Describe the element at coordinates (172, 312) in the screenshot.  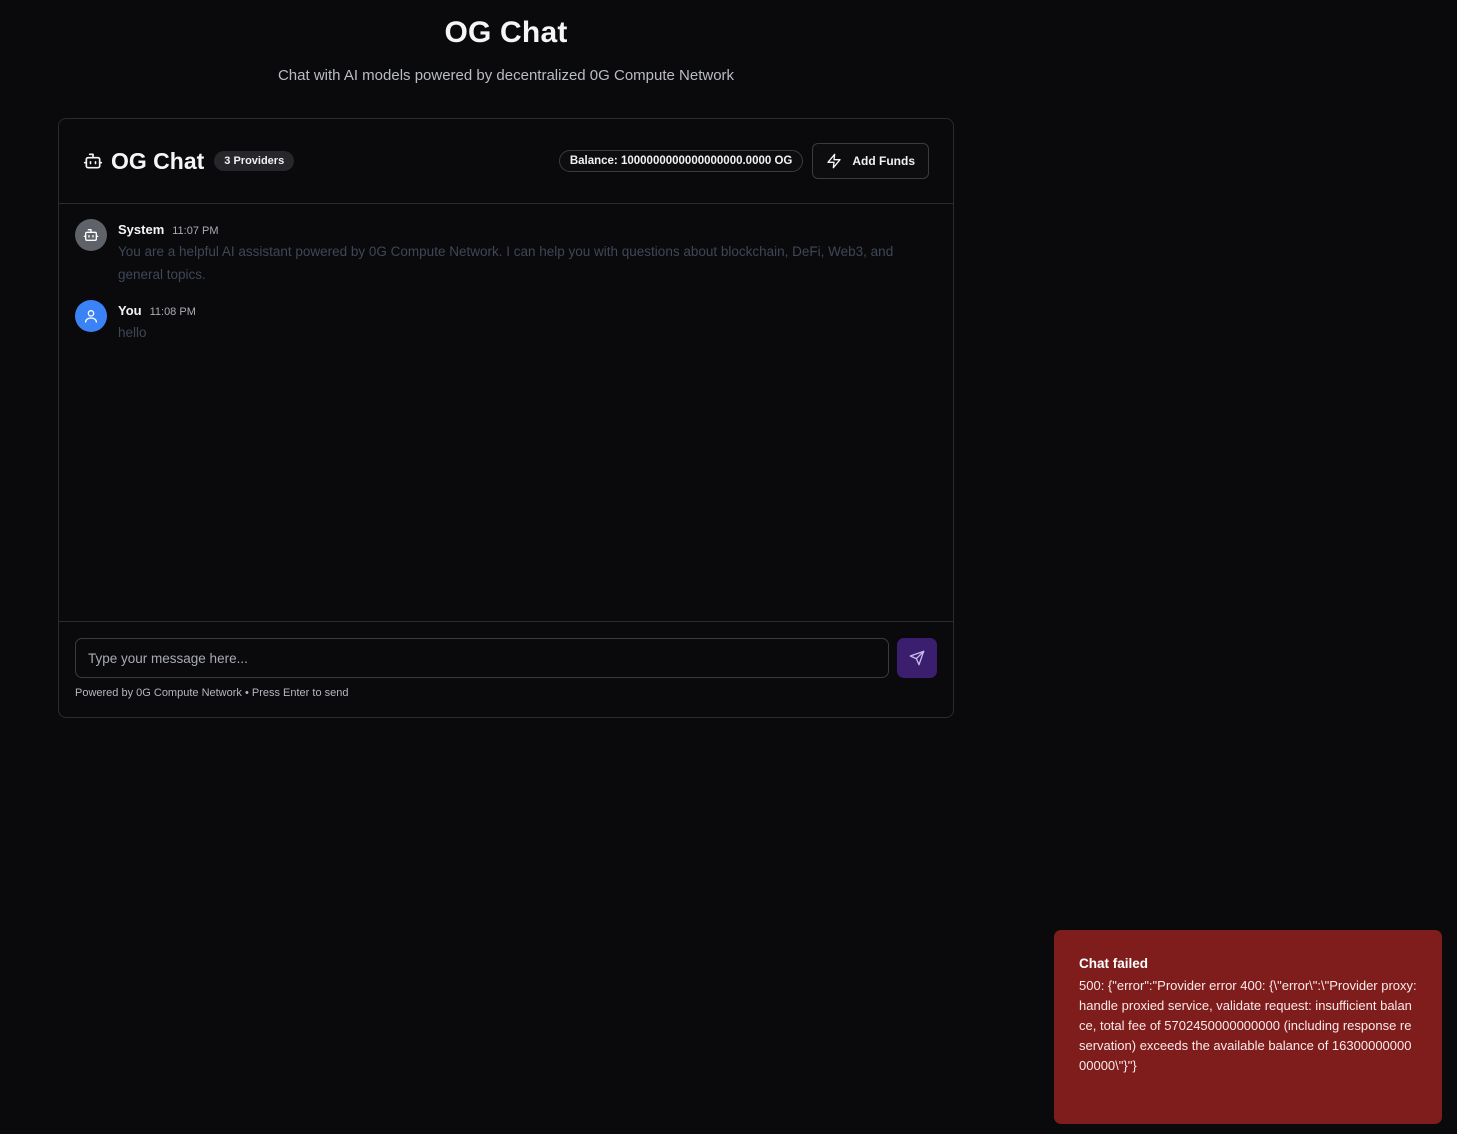
I see `message-time: 11:08 PM` at that location.